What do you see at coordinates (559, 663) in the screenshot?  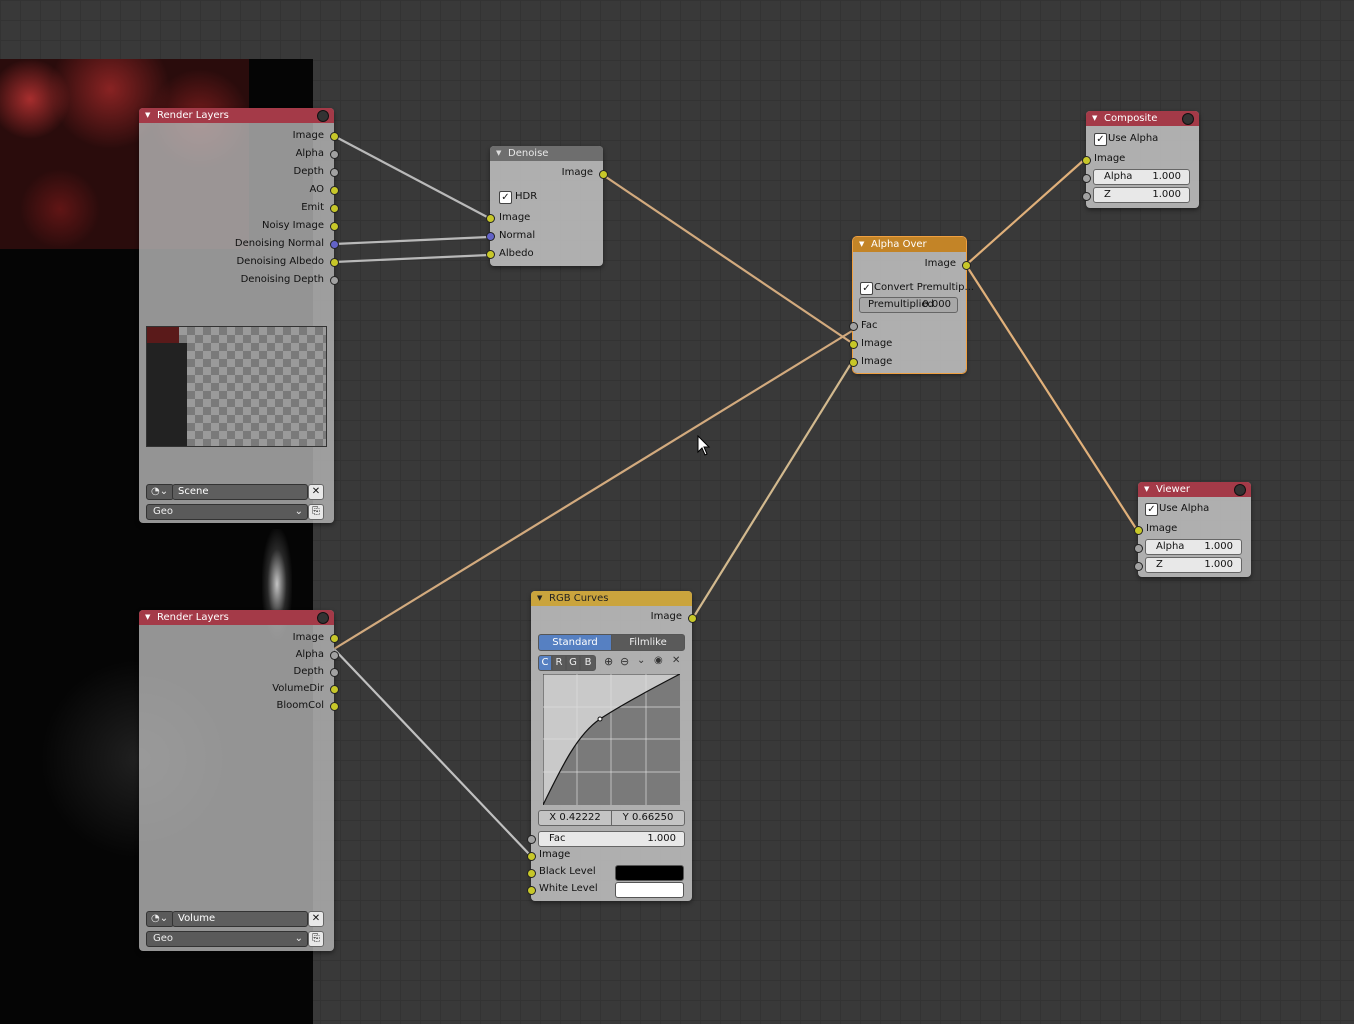 I see `channel-r-button: R` at bounding box center [559, 663].